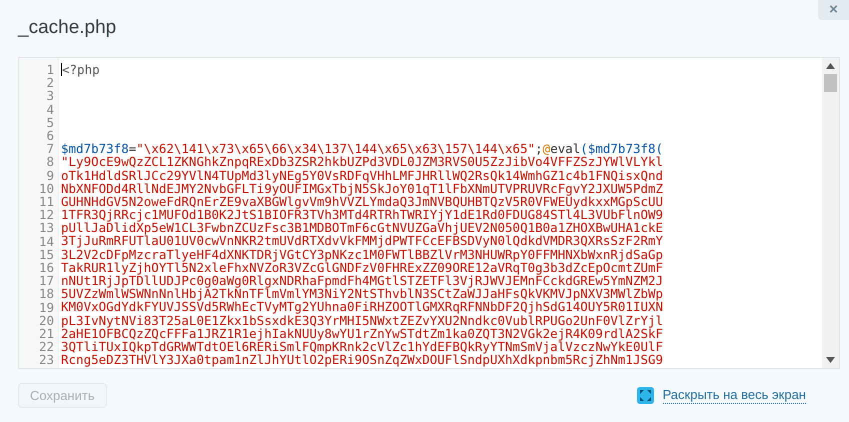 The image size is (849, 422). Describe the element at coordinates (830, 360) in the screenshot. I see `scroll-down-icon` at that location.